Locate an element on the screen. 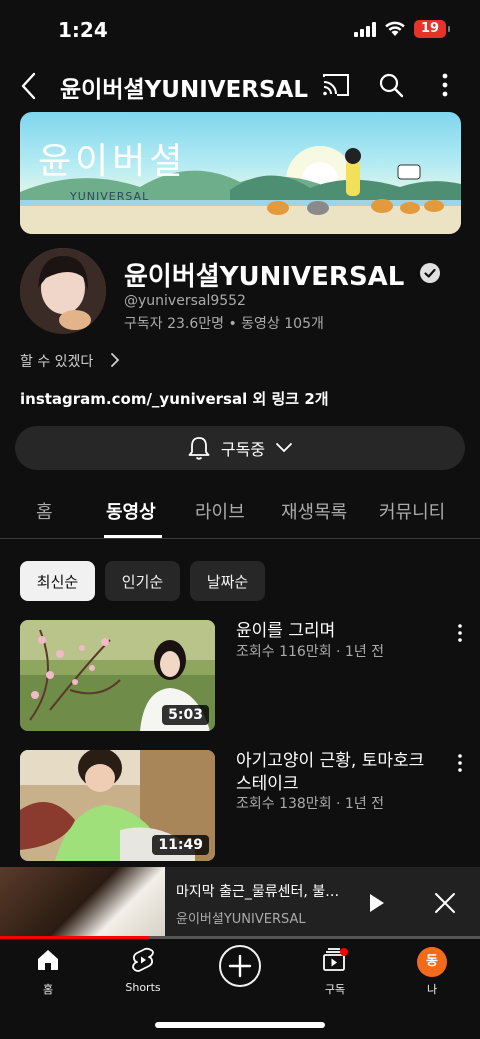 The height and width of the screenshot is (1039, 480). avatar-image is located at coordinates (63, 291).